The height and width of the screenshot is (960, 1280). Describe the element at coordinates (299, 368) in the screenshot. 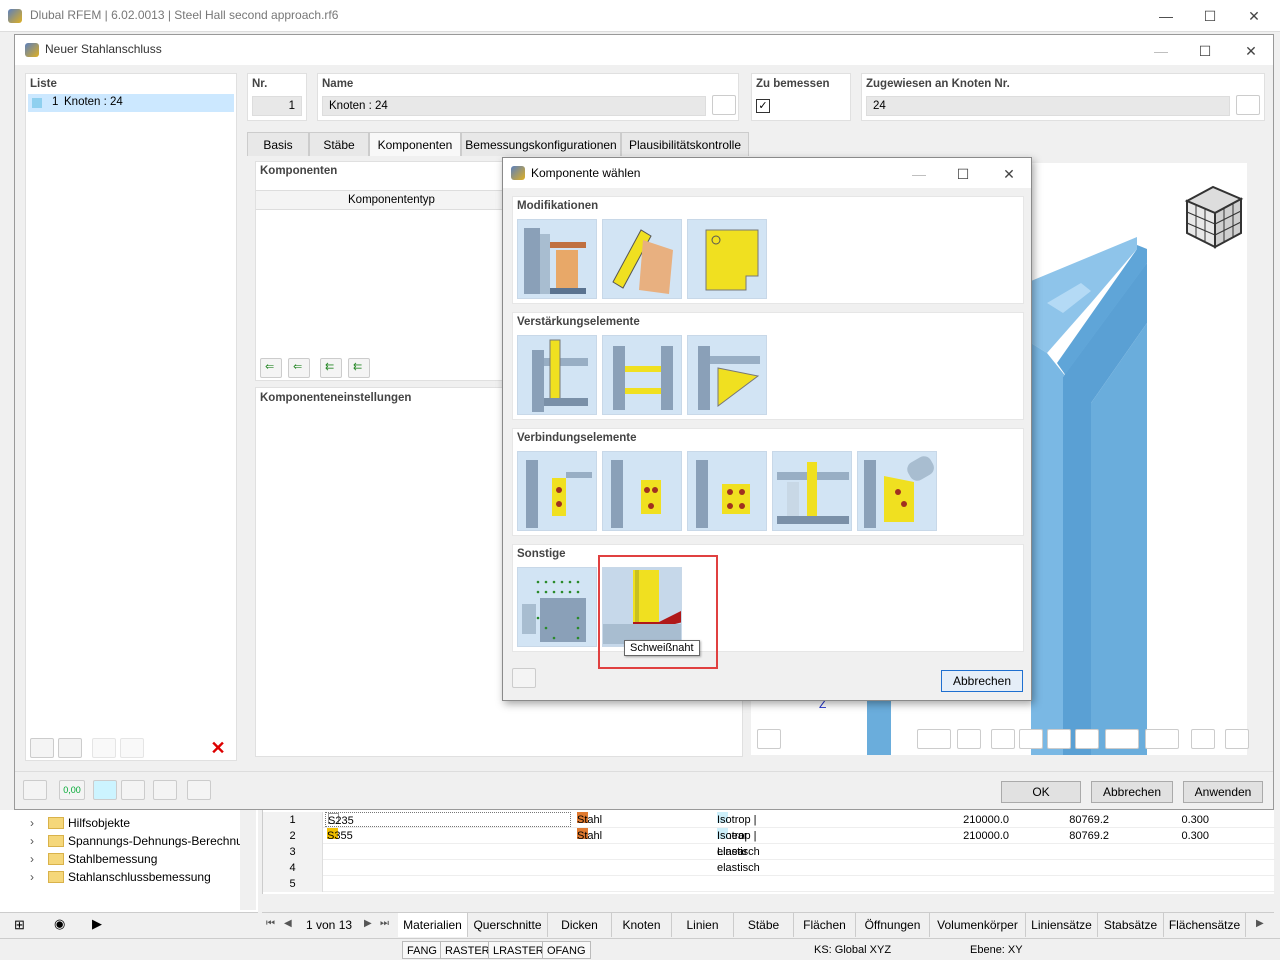

I see `move-down-icon: ⇐` at that location.